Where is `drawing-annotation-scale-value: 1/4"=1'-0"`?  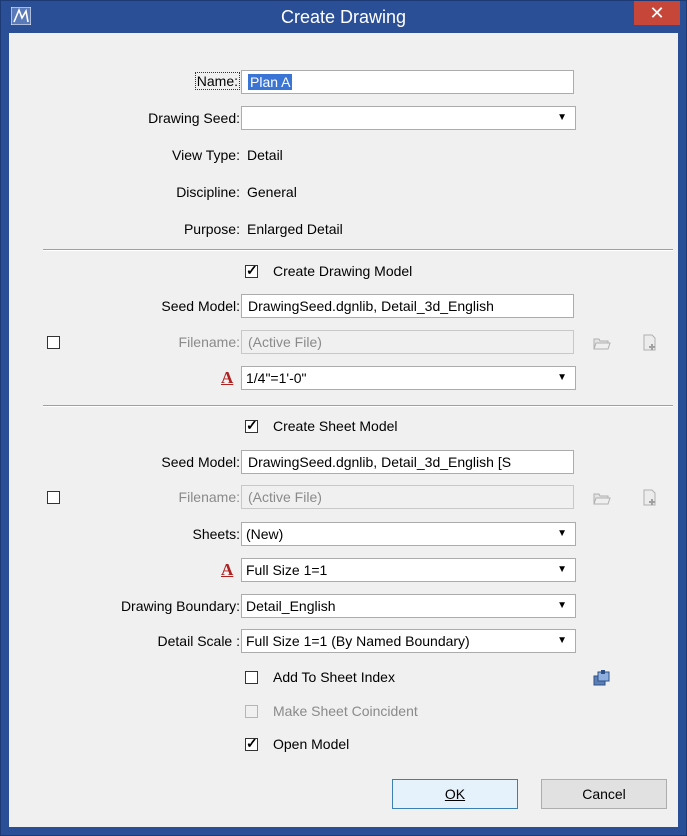
drawing-annotation-scale-value: 1/4"=1'-0" is located at coordinates (276, 378).